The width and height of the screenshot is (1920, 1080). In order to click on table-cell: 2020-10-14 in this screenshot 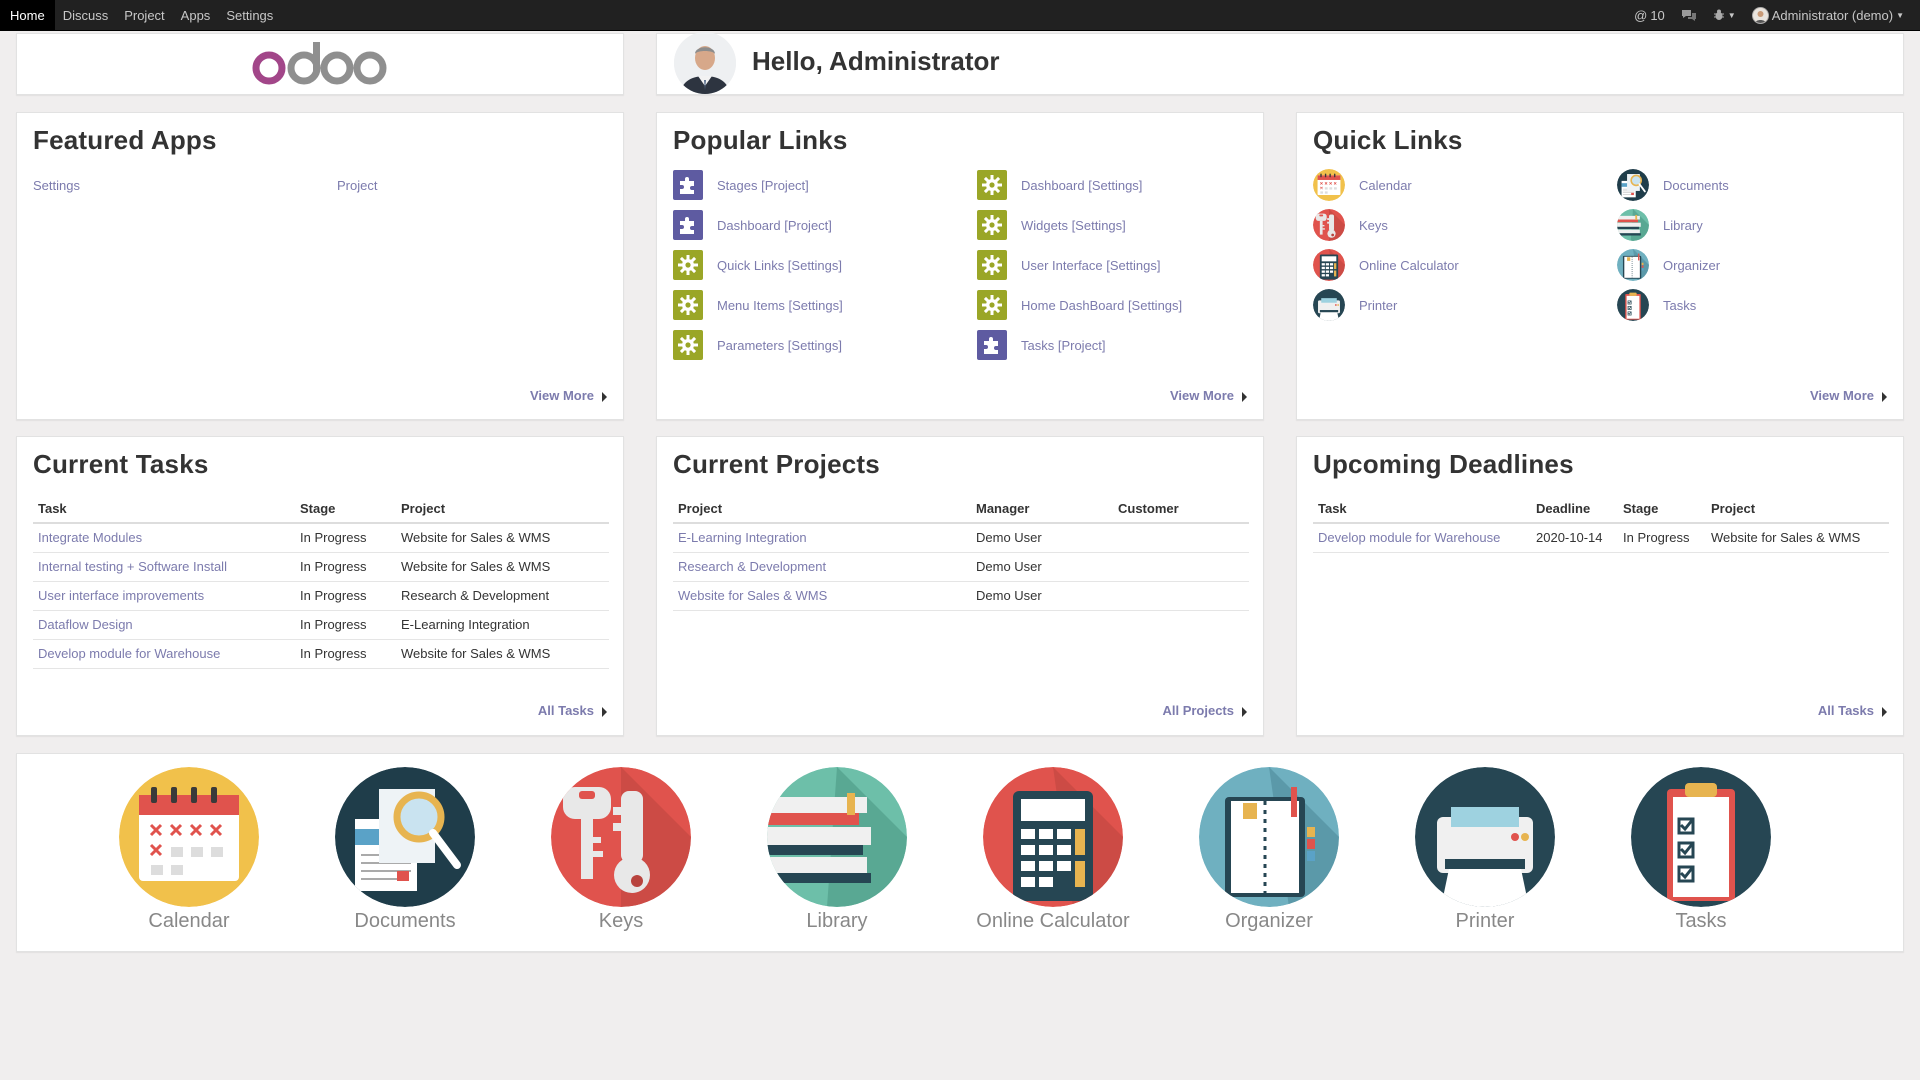, I will do `click(1574, 538)`.